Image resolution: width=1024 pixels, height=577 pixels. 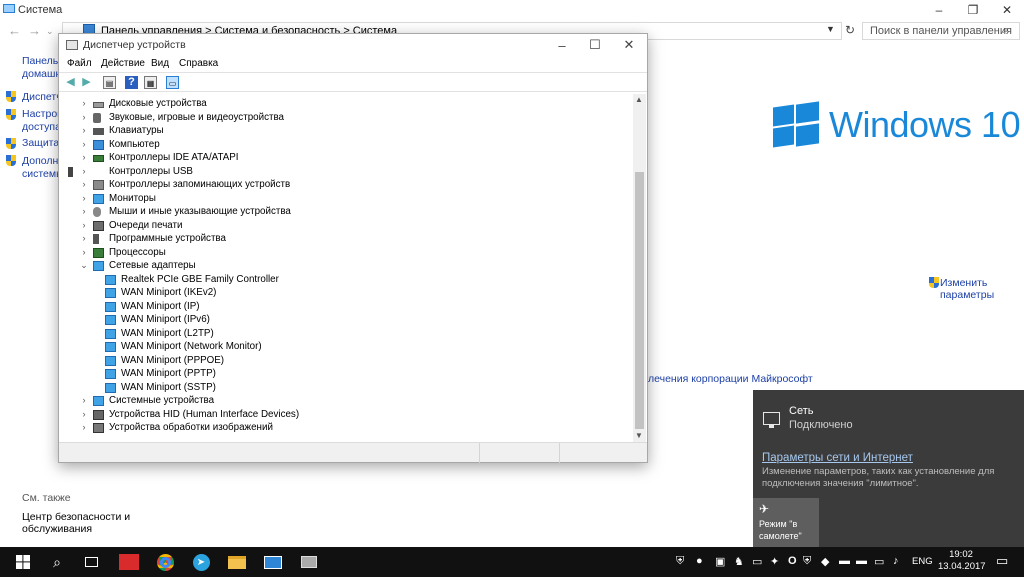 I want to click on security-center-link: Центр безопасности и обслуживания, so click(x=76, y=523).